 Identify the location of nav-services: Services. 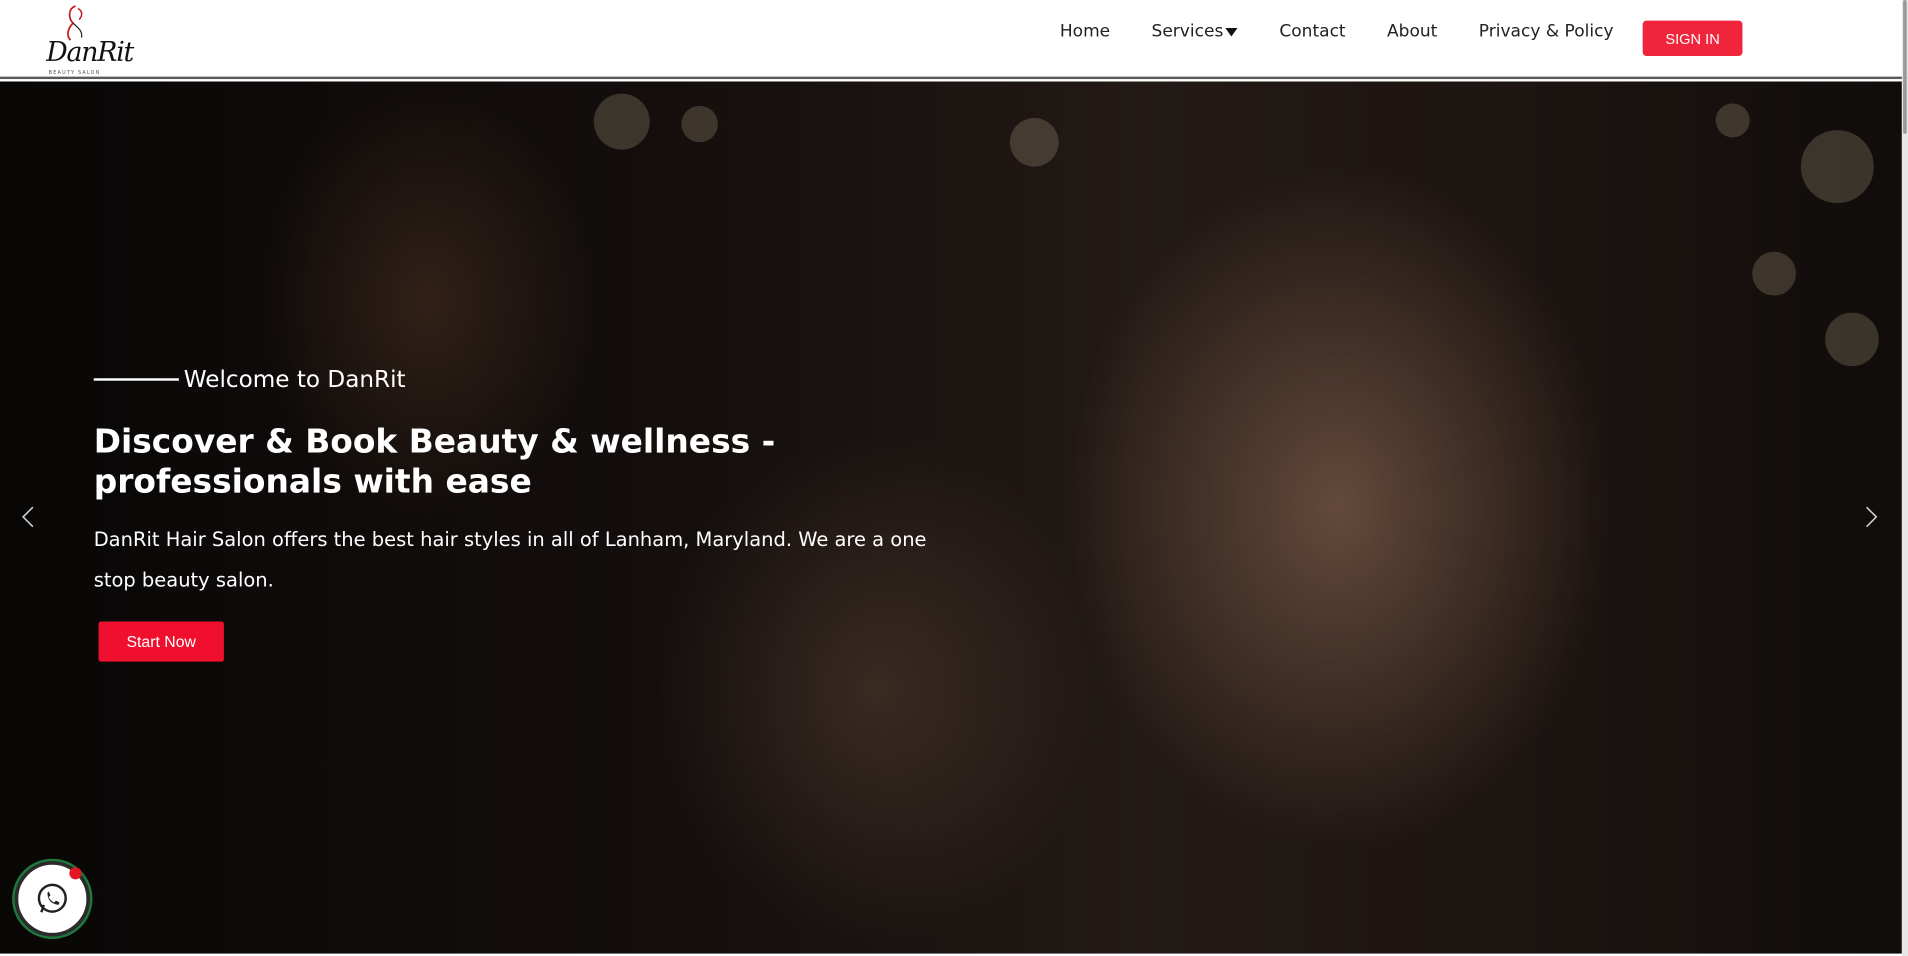
(1195, 31).